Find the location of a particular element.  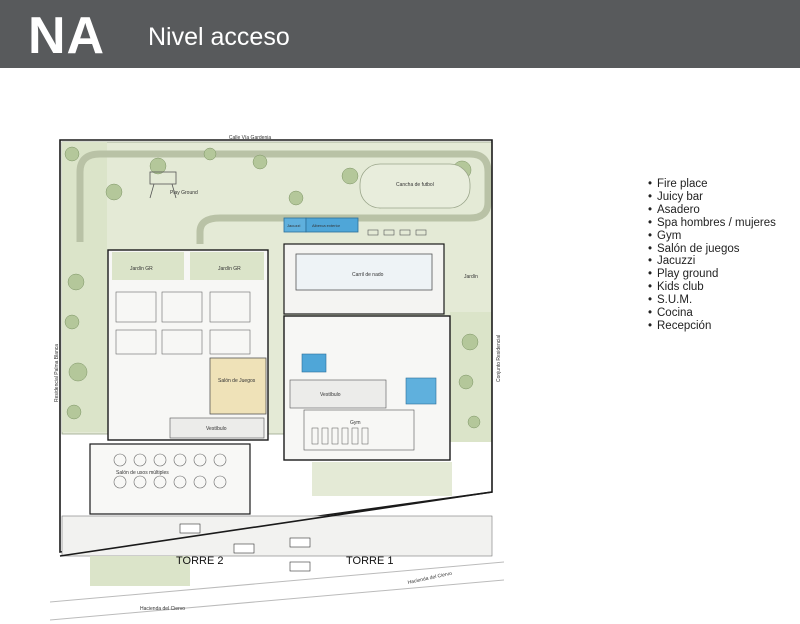

side-left-label: Residencial Palma Blanca is located at coordinates (57, 373).